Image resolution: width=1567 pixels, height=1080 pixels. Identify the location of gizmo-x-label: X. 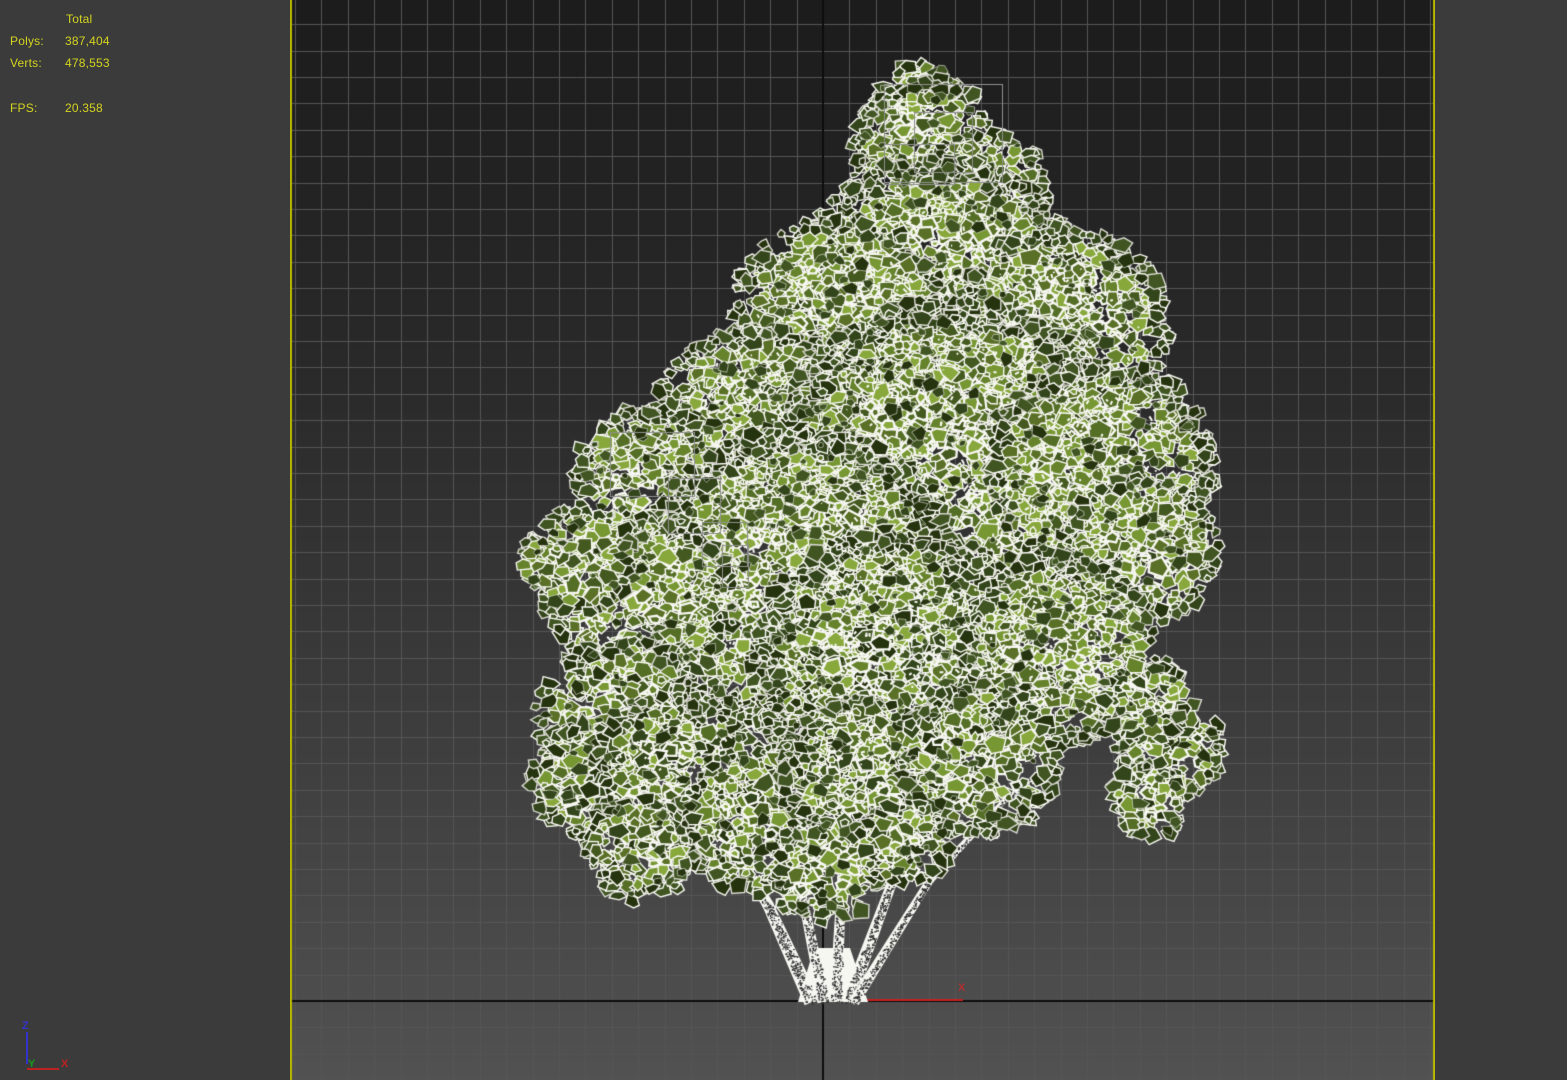
(65, 1064).